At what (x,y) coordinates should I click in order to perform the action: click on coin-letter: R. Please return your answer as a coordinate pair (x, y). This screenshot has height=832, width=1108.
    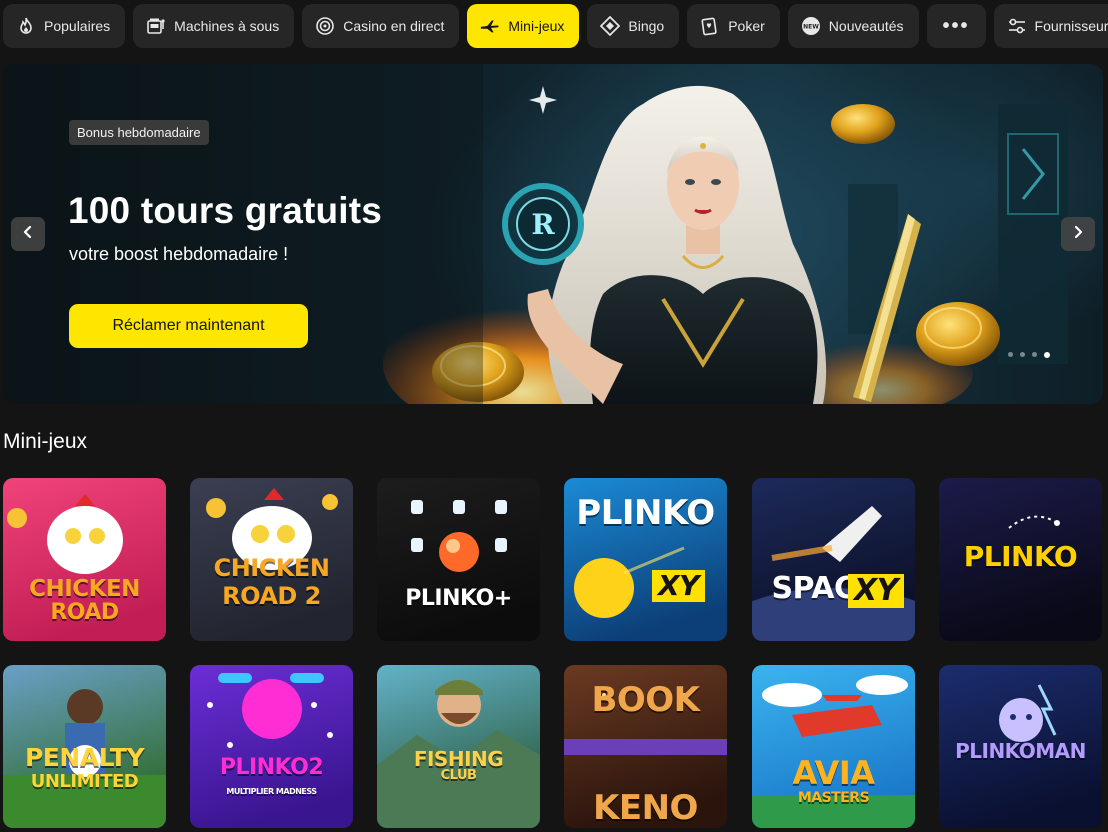
    Looking at the image, I should click on (543, 224).